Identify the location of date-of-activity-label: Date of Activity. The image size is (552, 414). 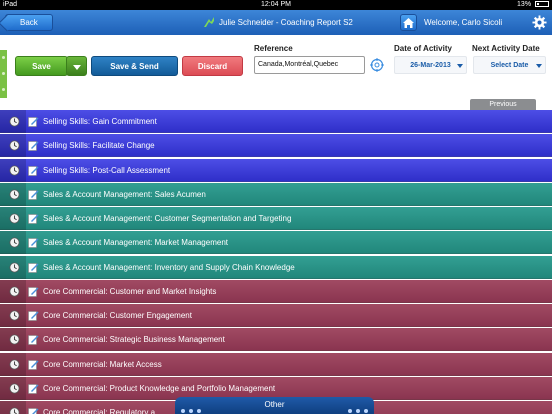
(423, 48).